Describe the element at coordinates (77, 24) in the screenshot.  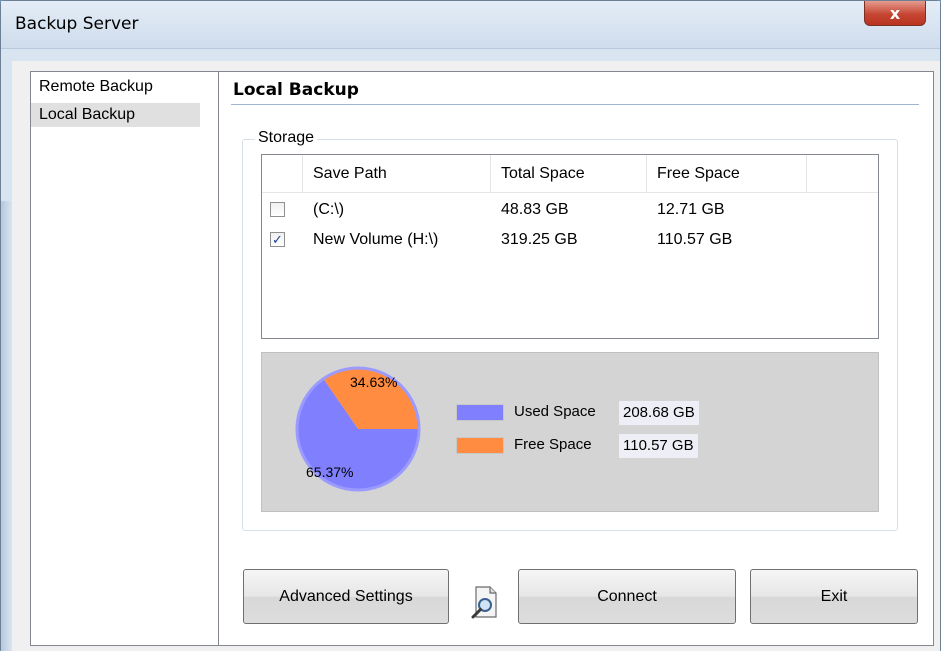
I see `window-title: Backup Server` at that location.